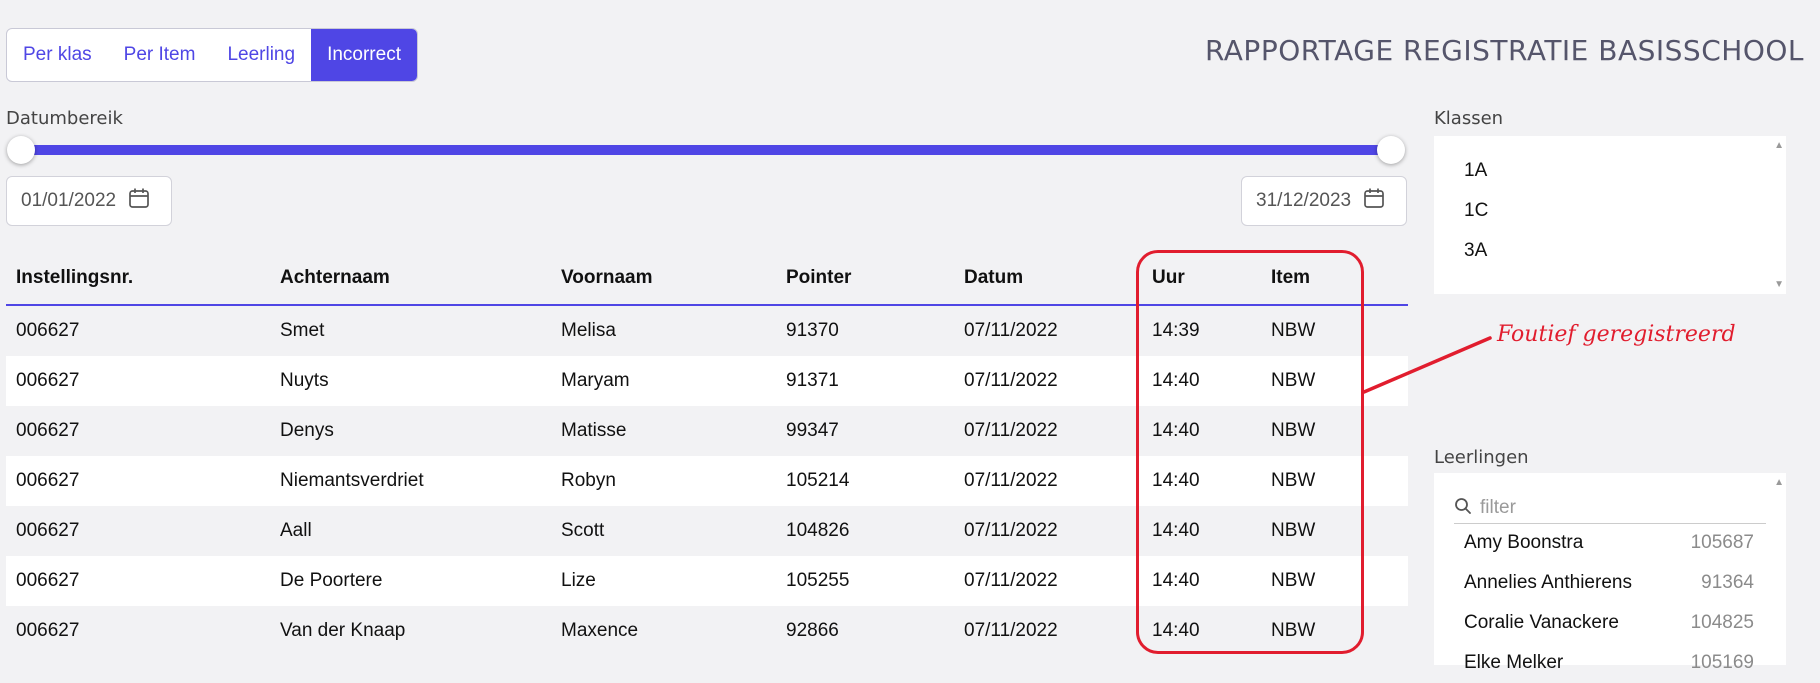 Image resolution: width=1820 pixels, height=683 pixels. What do you see at coordinates (812, 430) in the screenshot?
I see `table-cell: 99347` at bounding box center [812, 430].